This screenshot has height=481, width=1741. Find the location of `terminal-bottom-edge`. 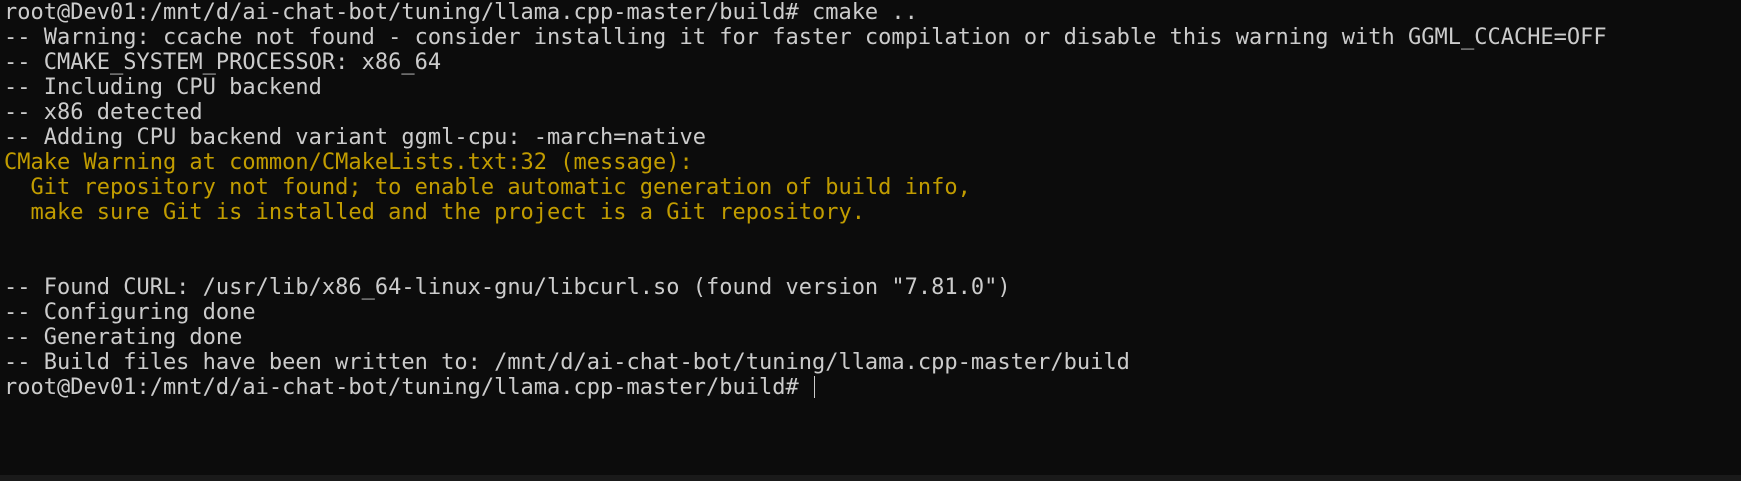

terminal-bottom-edge is located at coordinates (870, 478).